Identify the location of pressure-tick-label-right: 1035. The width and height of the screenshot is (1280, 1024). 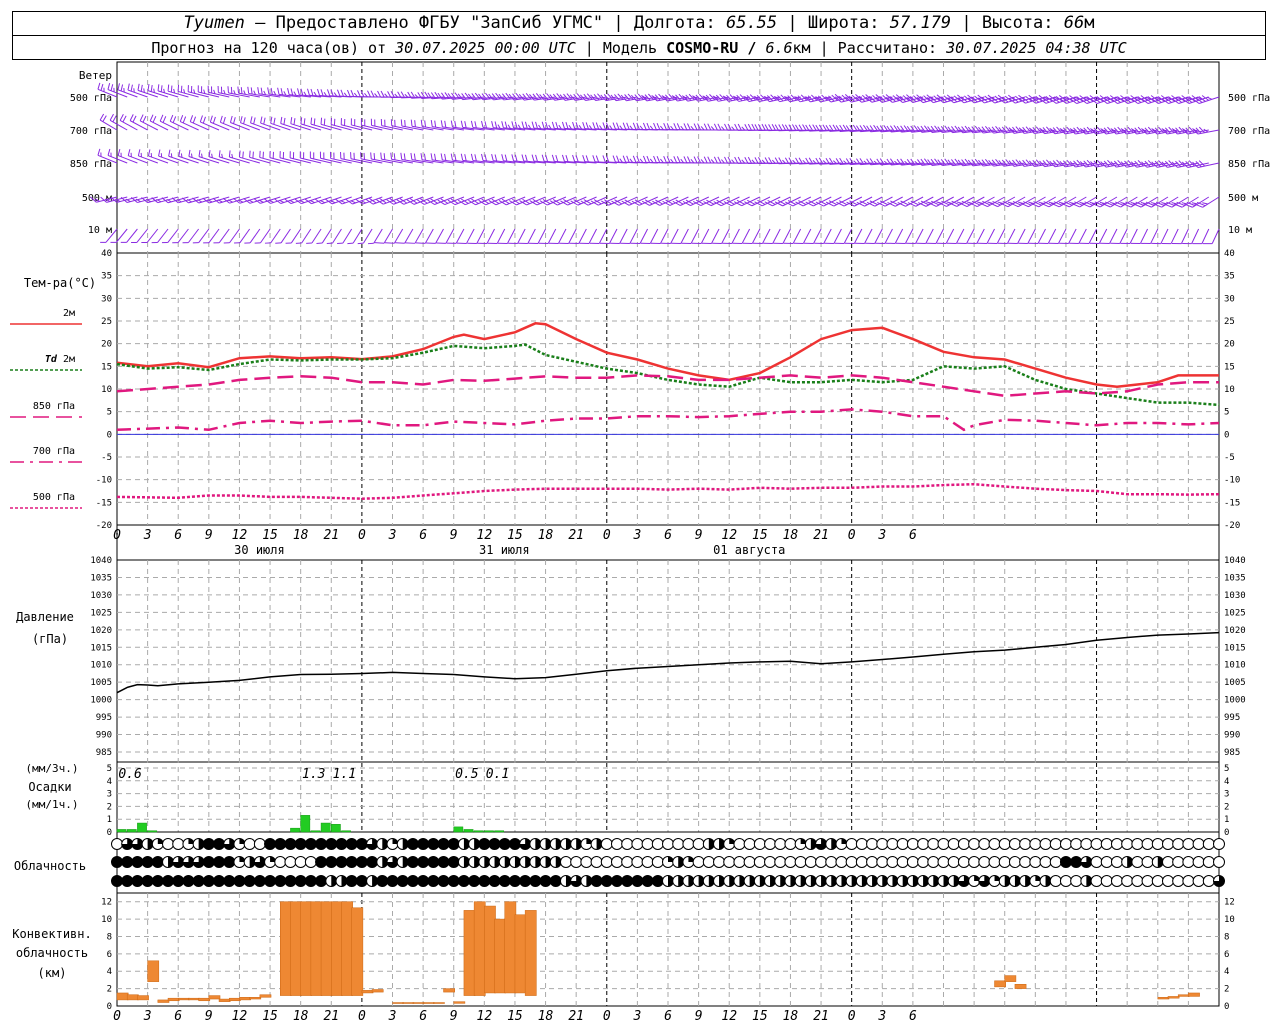
(1235, 578).